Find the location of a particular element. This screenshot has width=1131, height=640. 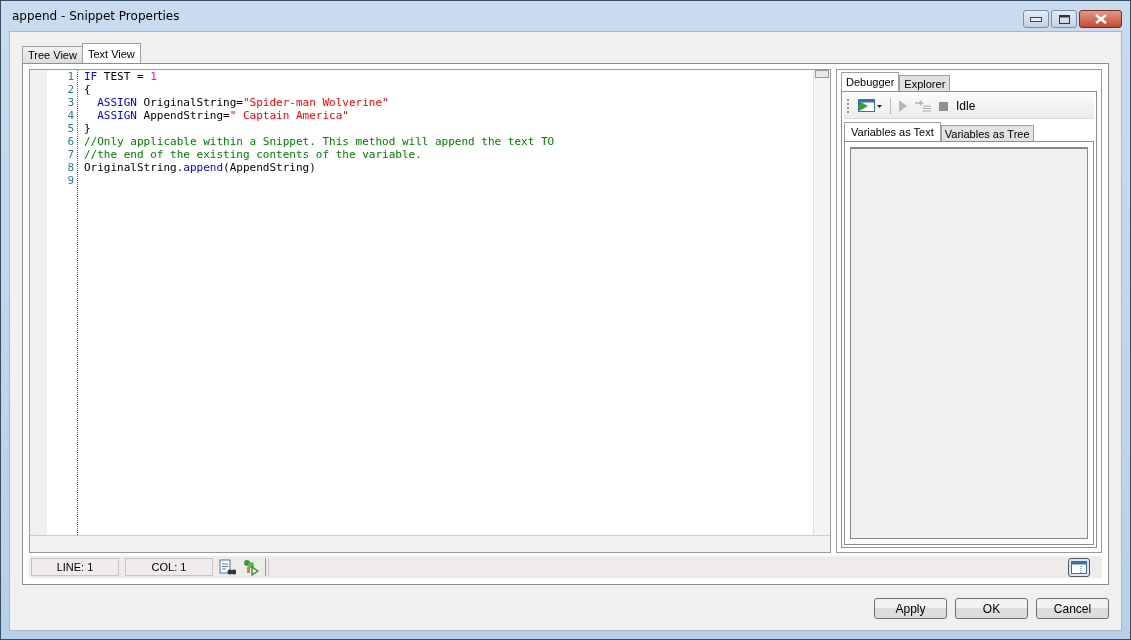

line-number: 7 is located at coordinates (70, 154).